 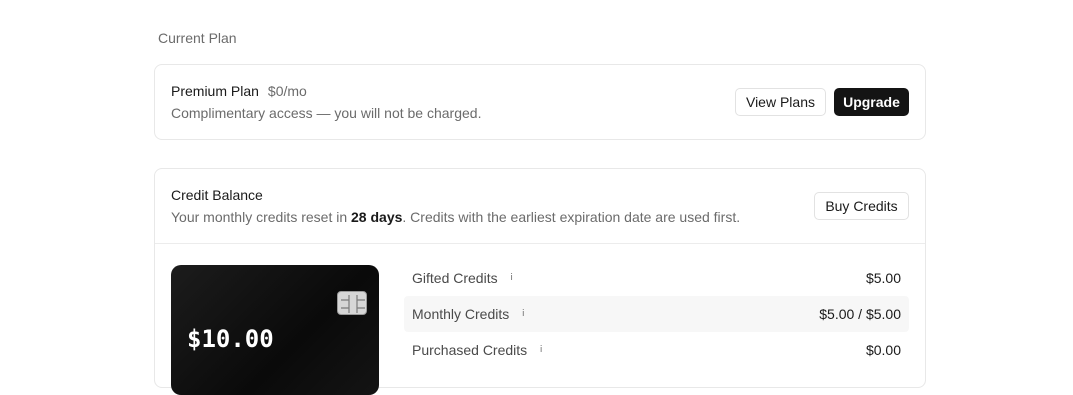 What do you see at coordinates (352, 303) in the screenshot?
I see `card-chip-icon` at bounding box center [352, 303].